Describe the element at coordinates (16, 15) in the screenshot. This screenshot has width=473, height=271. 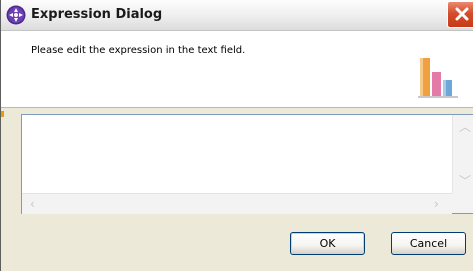
I see `app-icon` at that location.